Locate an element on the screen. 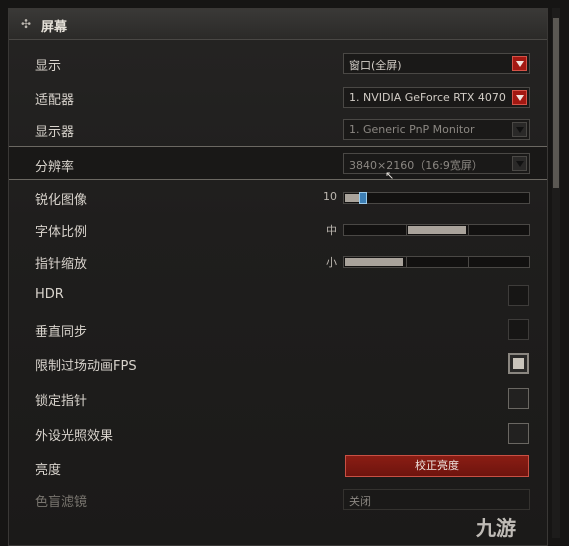  label-hdr: HDR is located at coordinates (49, 294).